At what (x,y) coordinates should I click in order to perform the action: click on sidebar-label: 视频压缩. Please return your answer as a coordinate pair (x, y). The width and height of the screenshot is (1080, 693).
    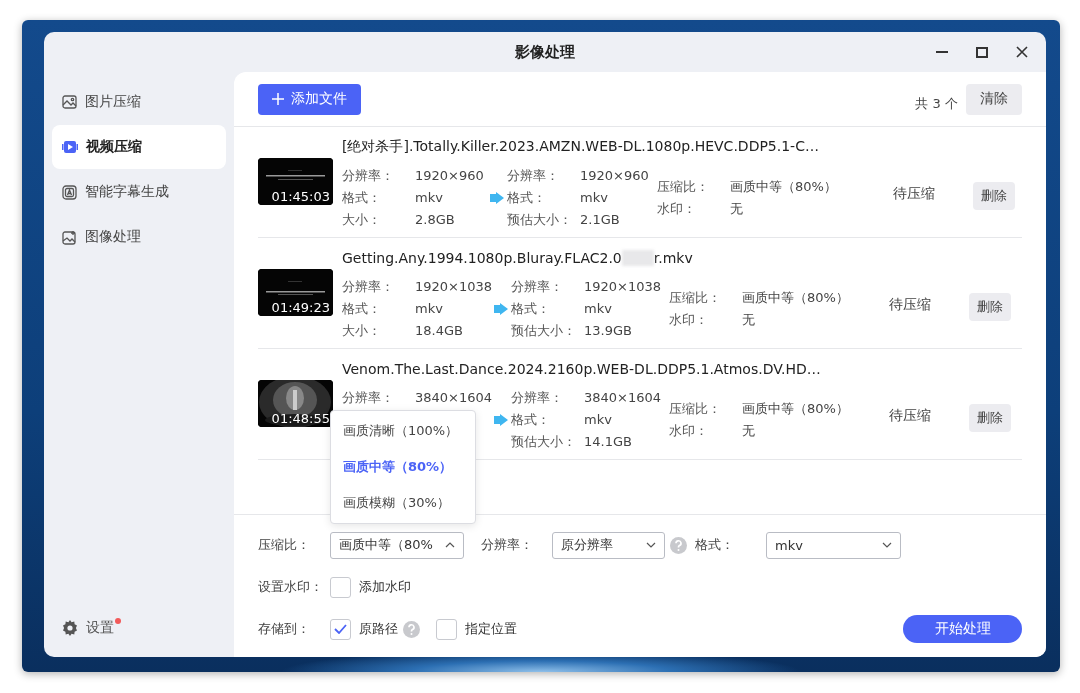
    Looking at the image, I should click on (114, 147).